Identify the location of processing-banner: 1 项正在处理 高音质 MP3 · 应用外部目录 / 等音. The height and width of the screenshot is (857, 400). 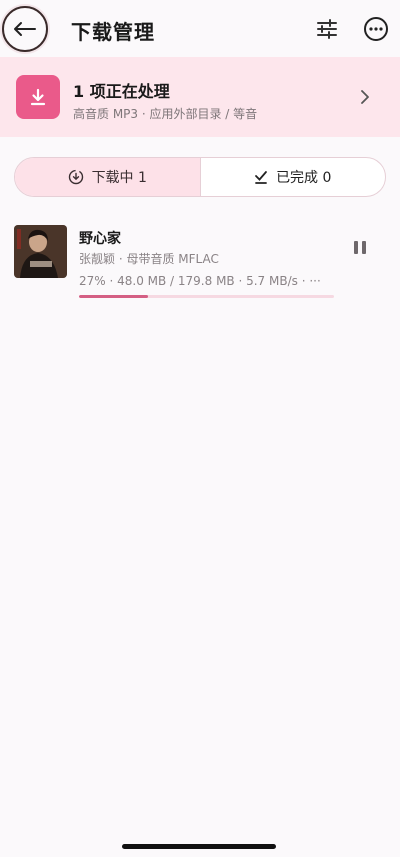
(200, 97).